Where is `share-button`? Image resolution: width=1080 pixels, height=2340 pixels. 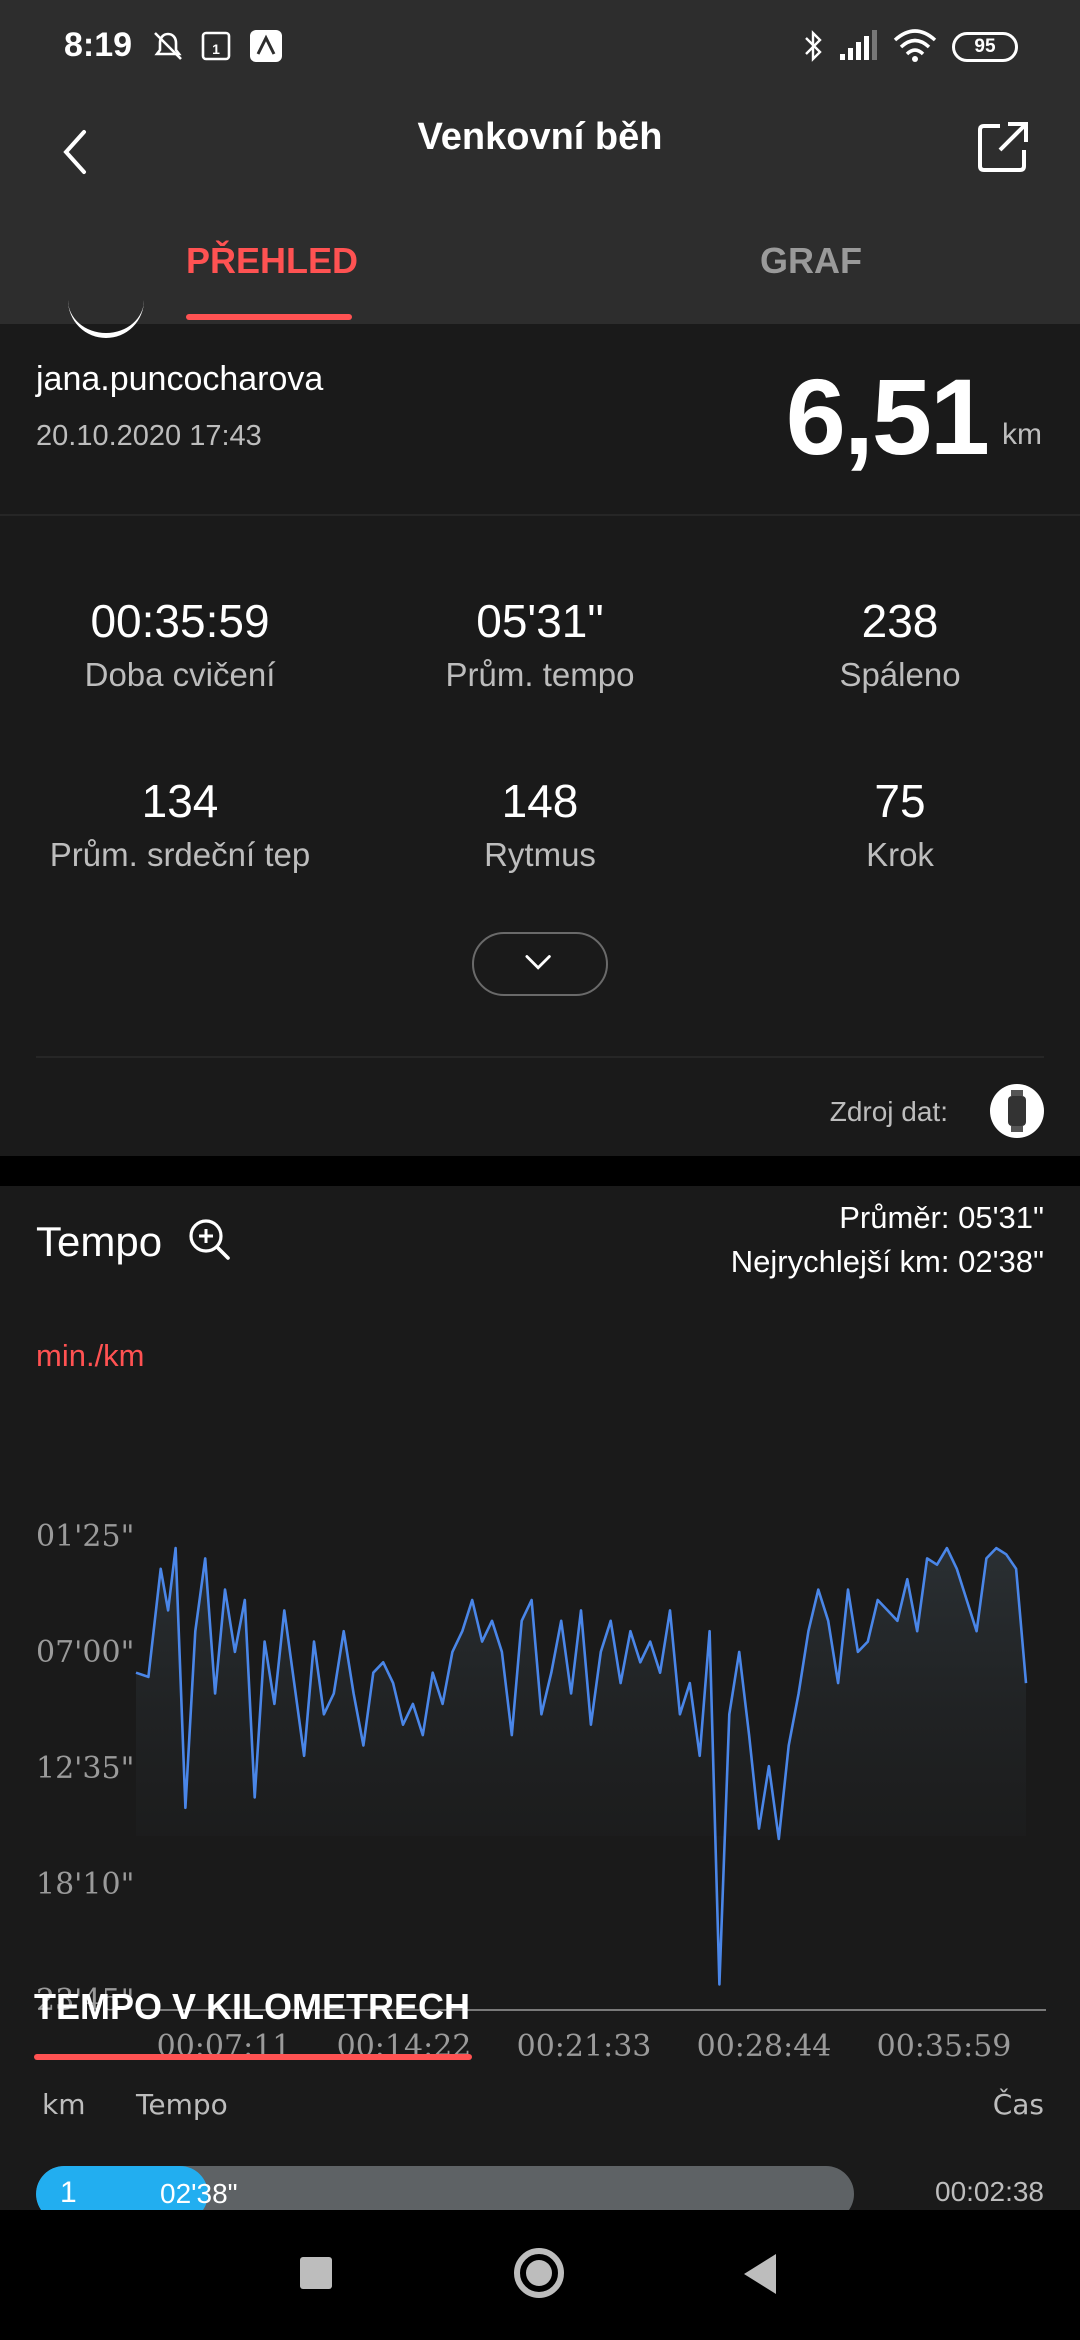 share-button is located at coordinates (1004, 148).